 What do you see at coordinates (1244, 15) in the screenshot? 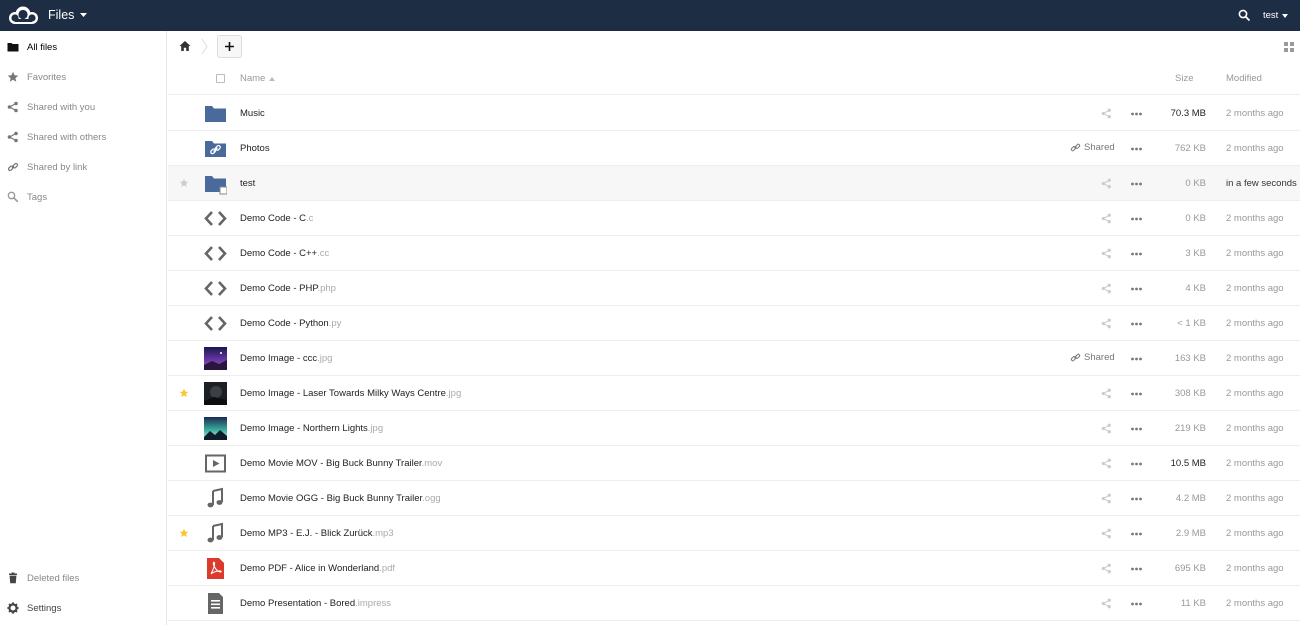
I see `search-icon` at bounding box center [1244, 15].